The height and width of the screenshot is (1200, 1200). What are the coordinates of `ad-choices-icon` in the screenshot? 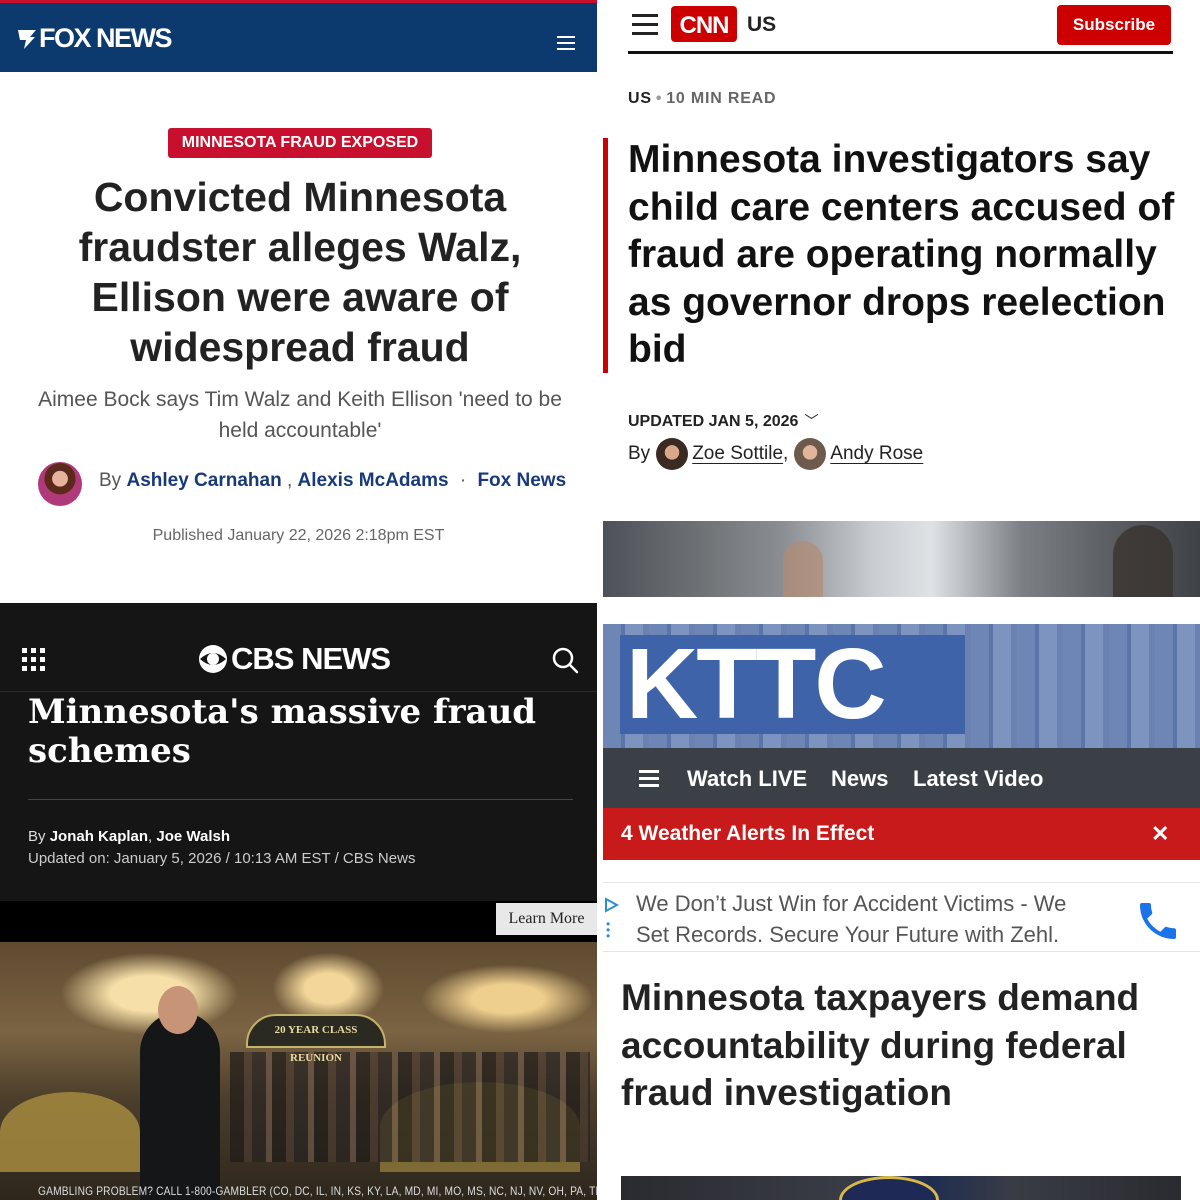 It's located at (611, 905).